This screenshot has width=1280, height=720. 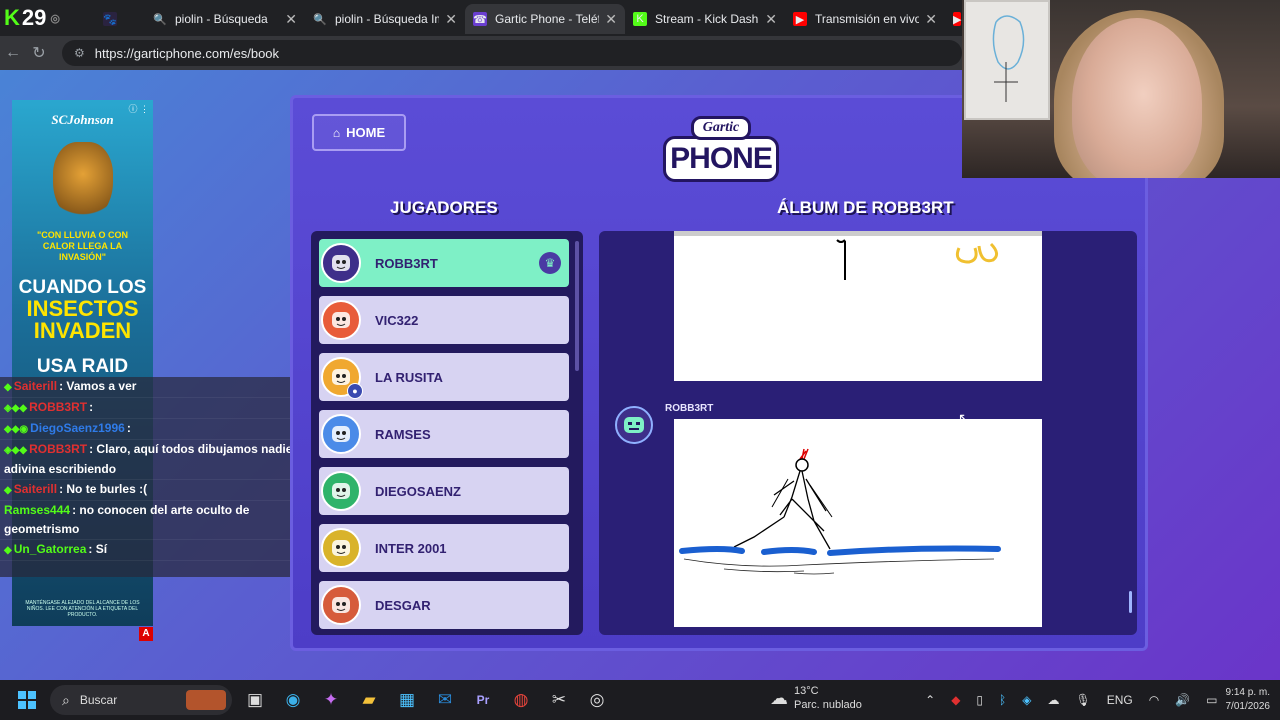 I want to click on chat-badge-icon: ◆, so click(x=8, y=550).